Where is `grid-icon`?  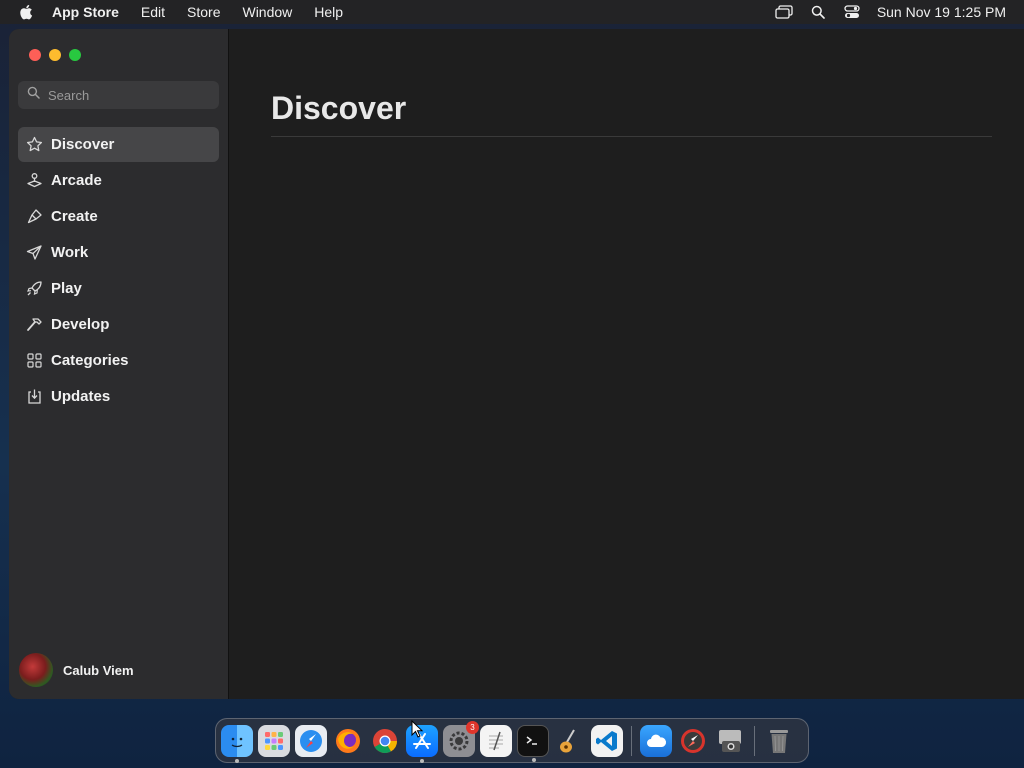 grid-icon is located at coordinates (34, 361).